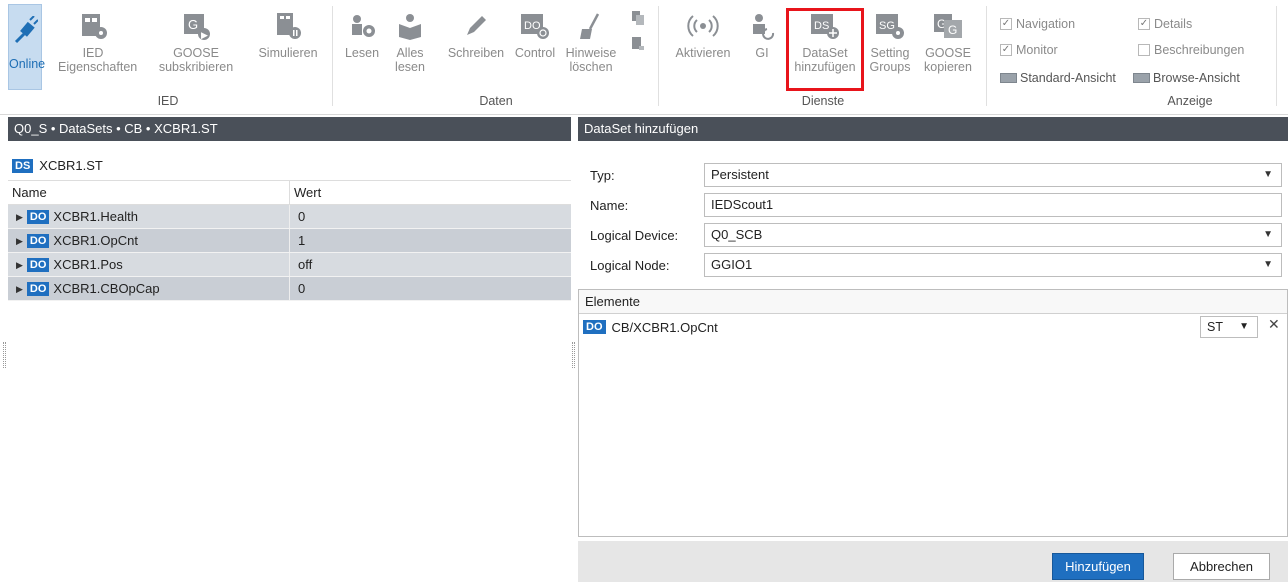 The height and width of the screenshot is (582, 1288). What do you see at coordinates (305, 192) in the screenshot?
I see `column-header-value: Wert` at bounding box center [305, 192].